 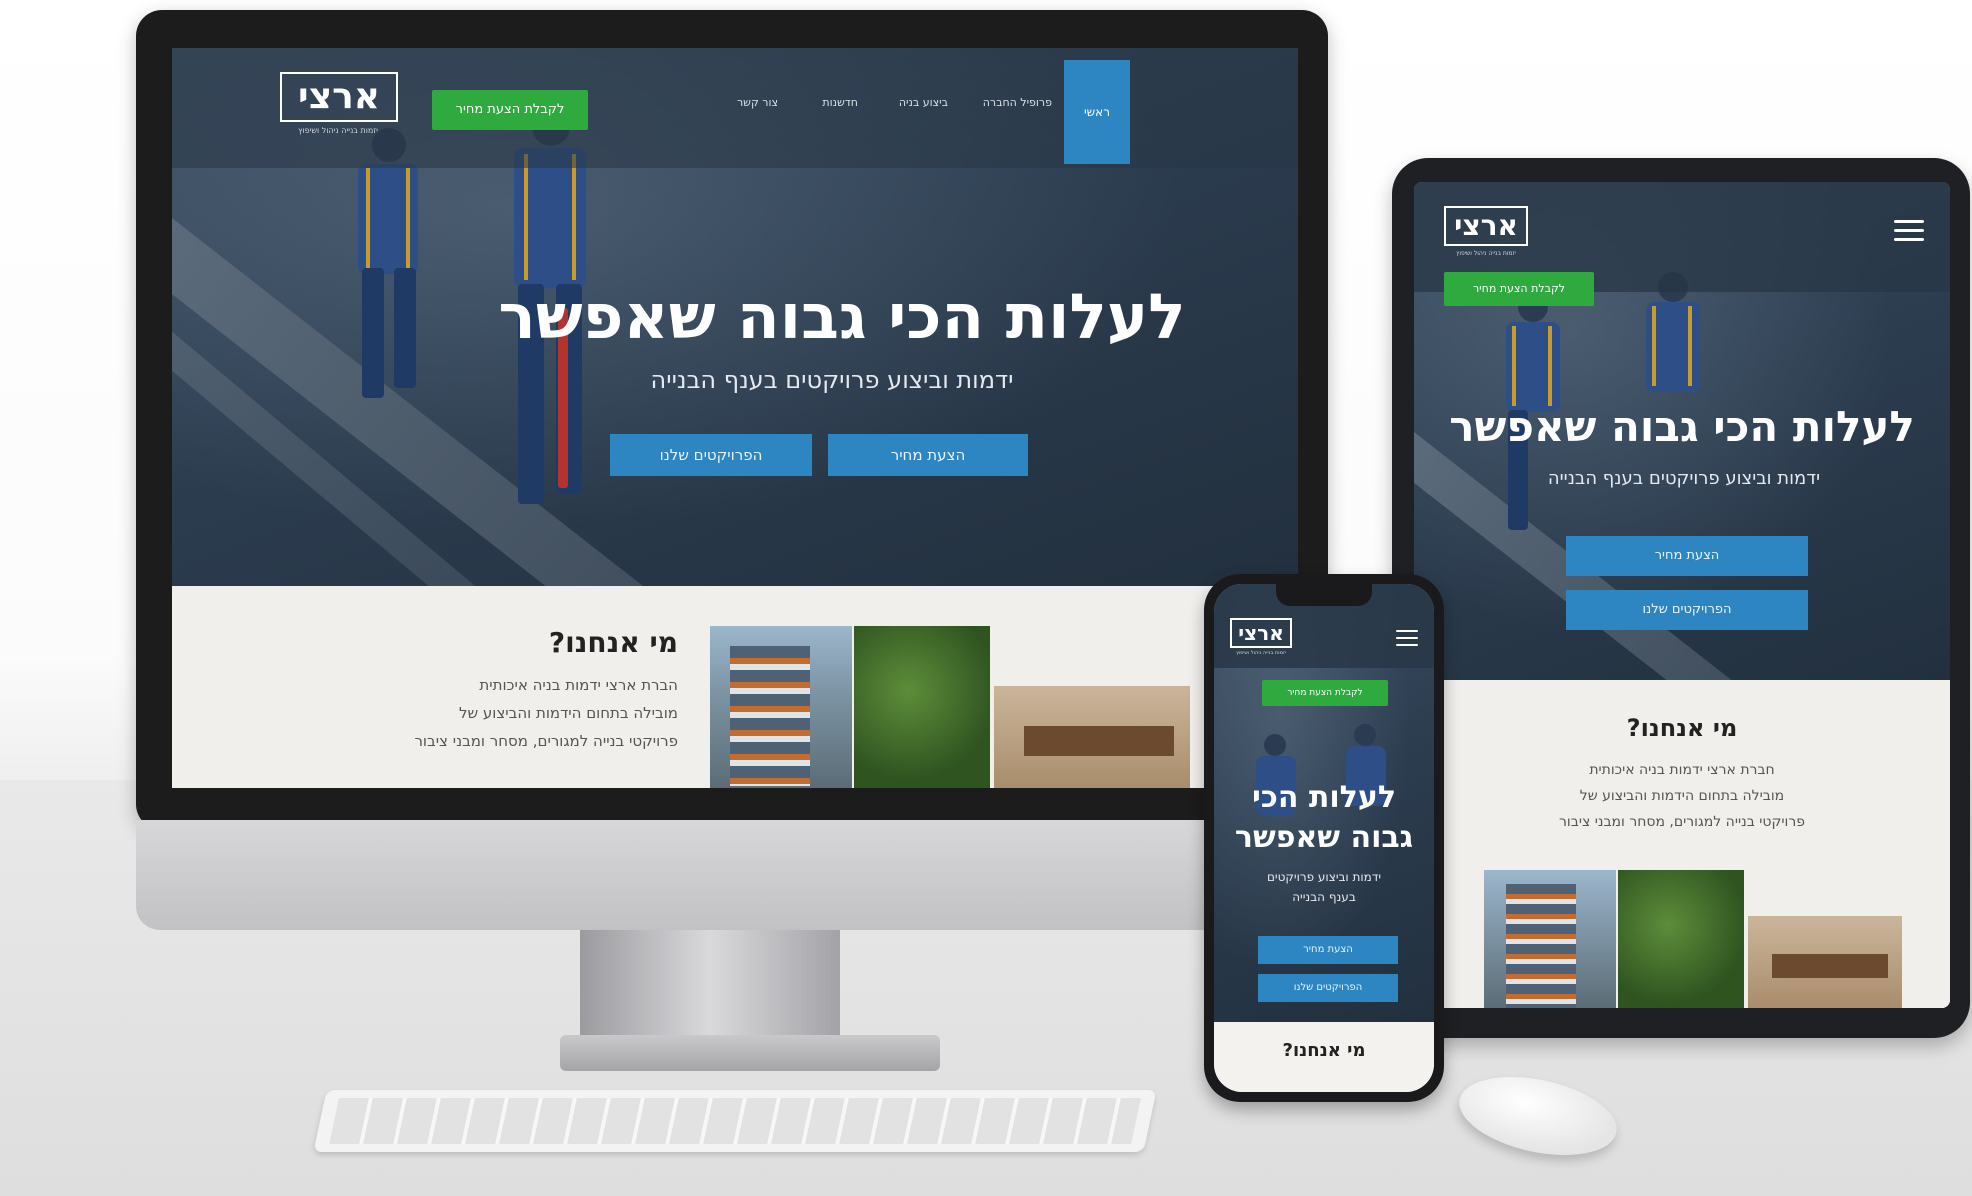 What do you see at coordinates (1682, 770) in the screenshot?
I see `about-text-line: חברת ארצי ידמות בניה איכותית` at bounding box center [1682, 770].